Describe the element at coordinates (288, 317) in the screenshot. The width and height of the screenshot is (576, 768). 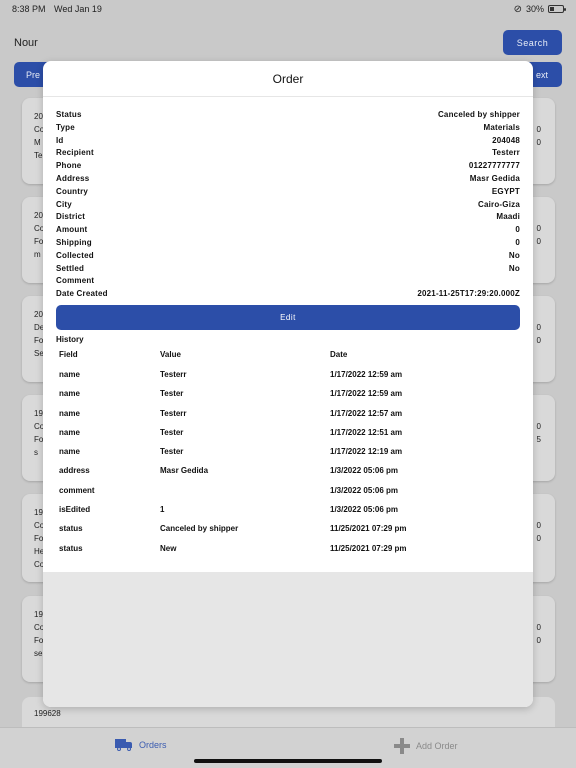
I see `edit-button: Edit` at that location.